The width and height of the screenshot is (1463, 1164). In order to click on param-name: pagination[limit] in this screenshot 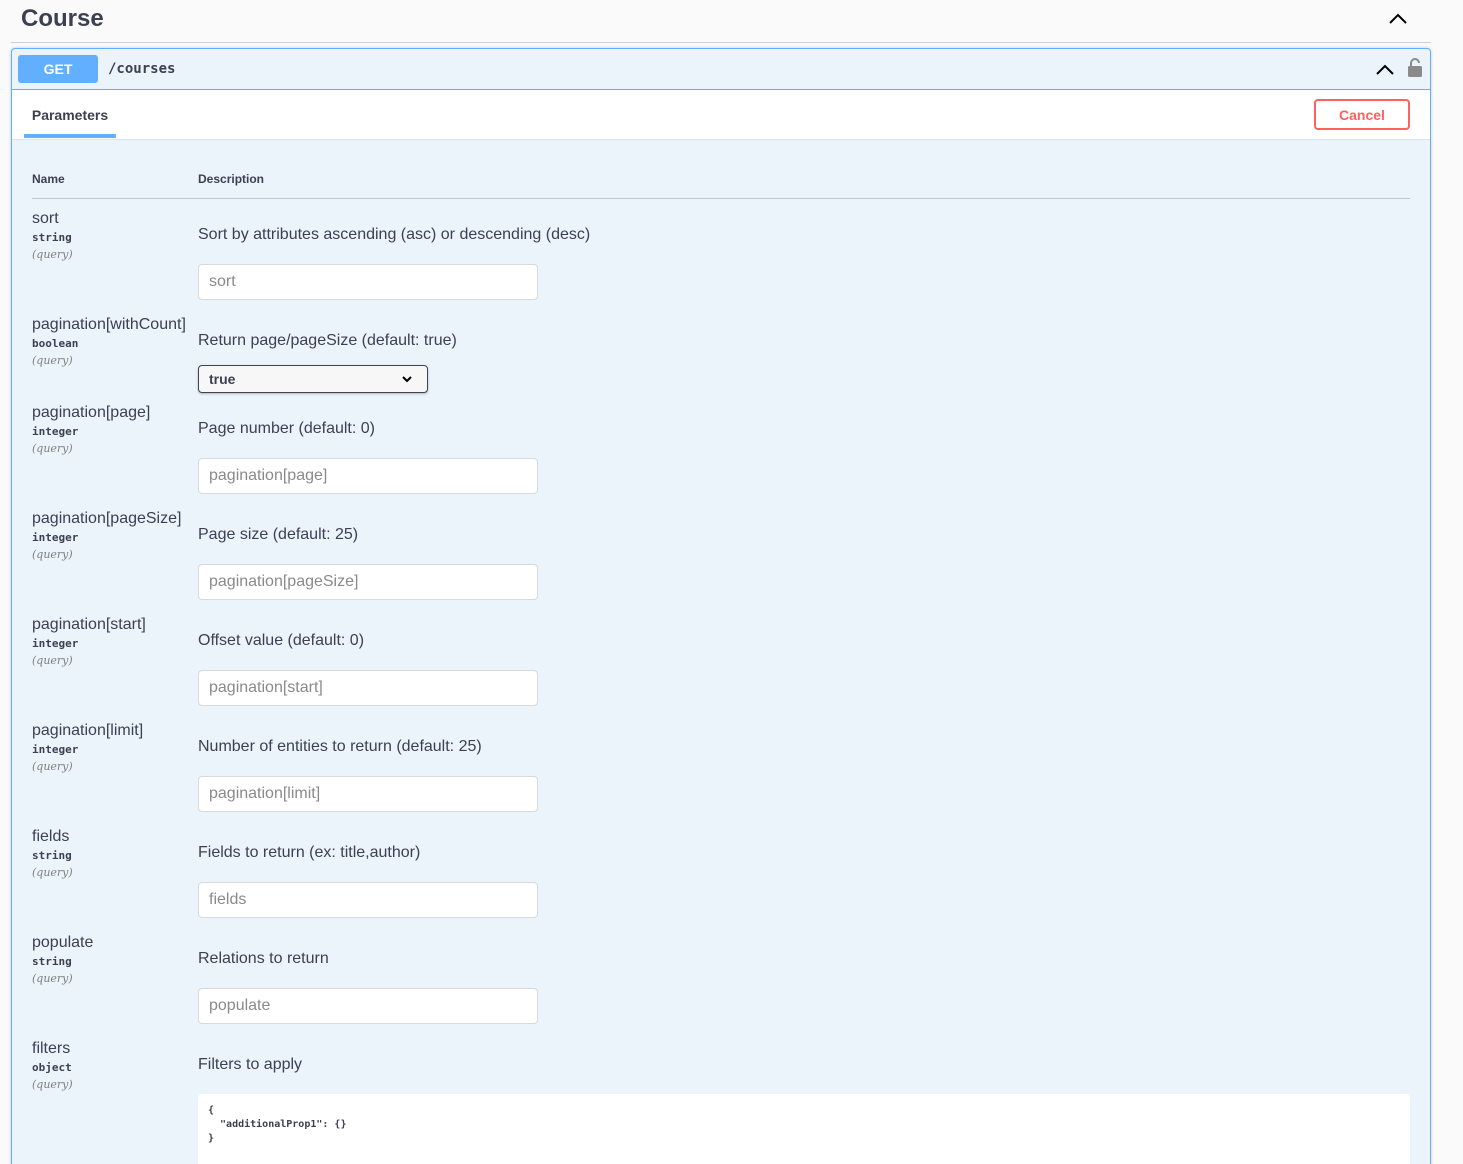, I will do `click(88, 730)`.